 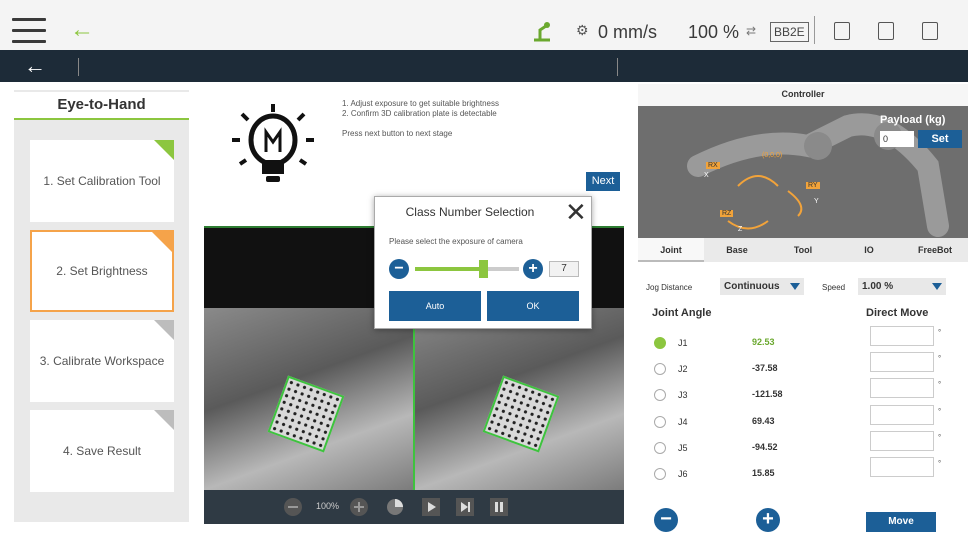 I want to click on jog-distance-value: Continuous, so click(x=752, y=286).